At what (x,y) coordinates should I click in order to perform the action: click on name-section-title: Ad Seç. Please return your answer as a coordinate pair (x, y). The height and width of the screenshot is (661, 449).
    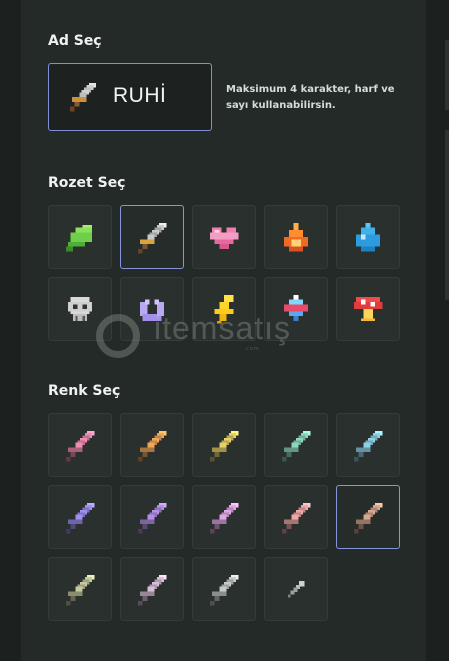
    Looking at the image, I should click on (75, 41).